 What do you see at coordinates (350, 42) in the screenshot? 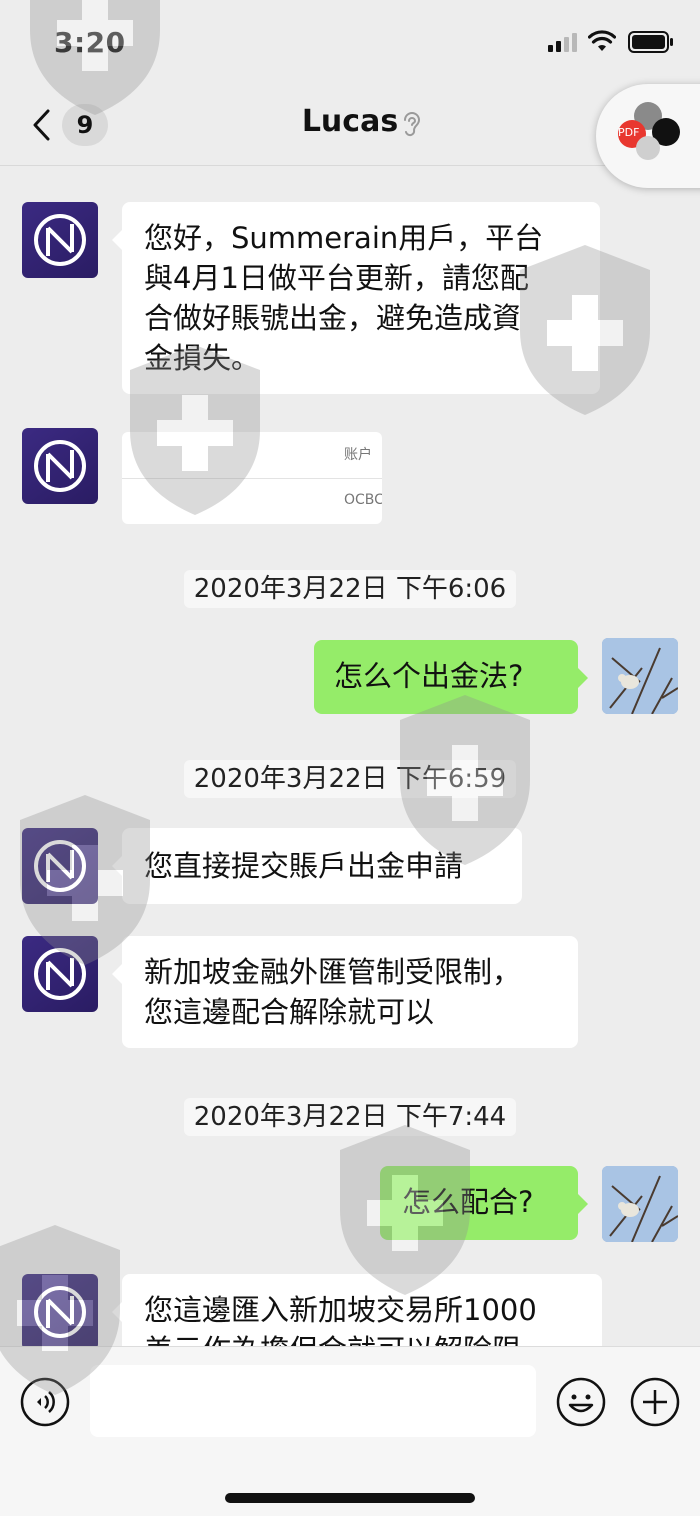
I see `status-bar: 3:20` at bounding box center [350, 42].